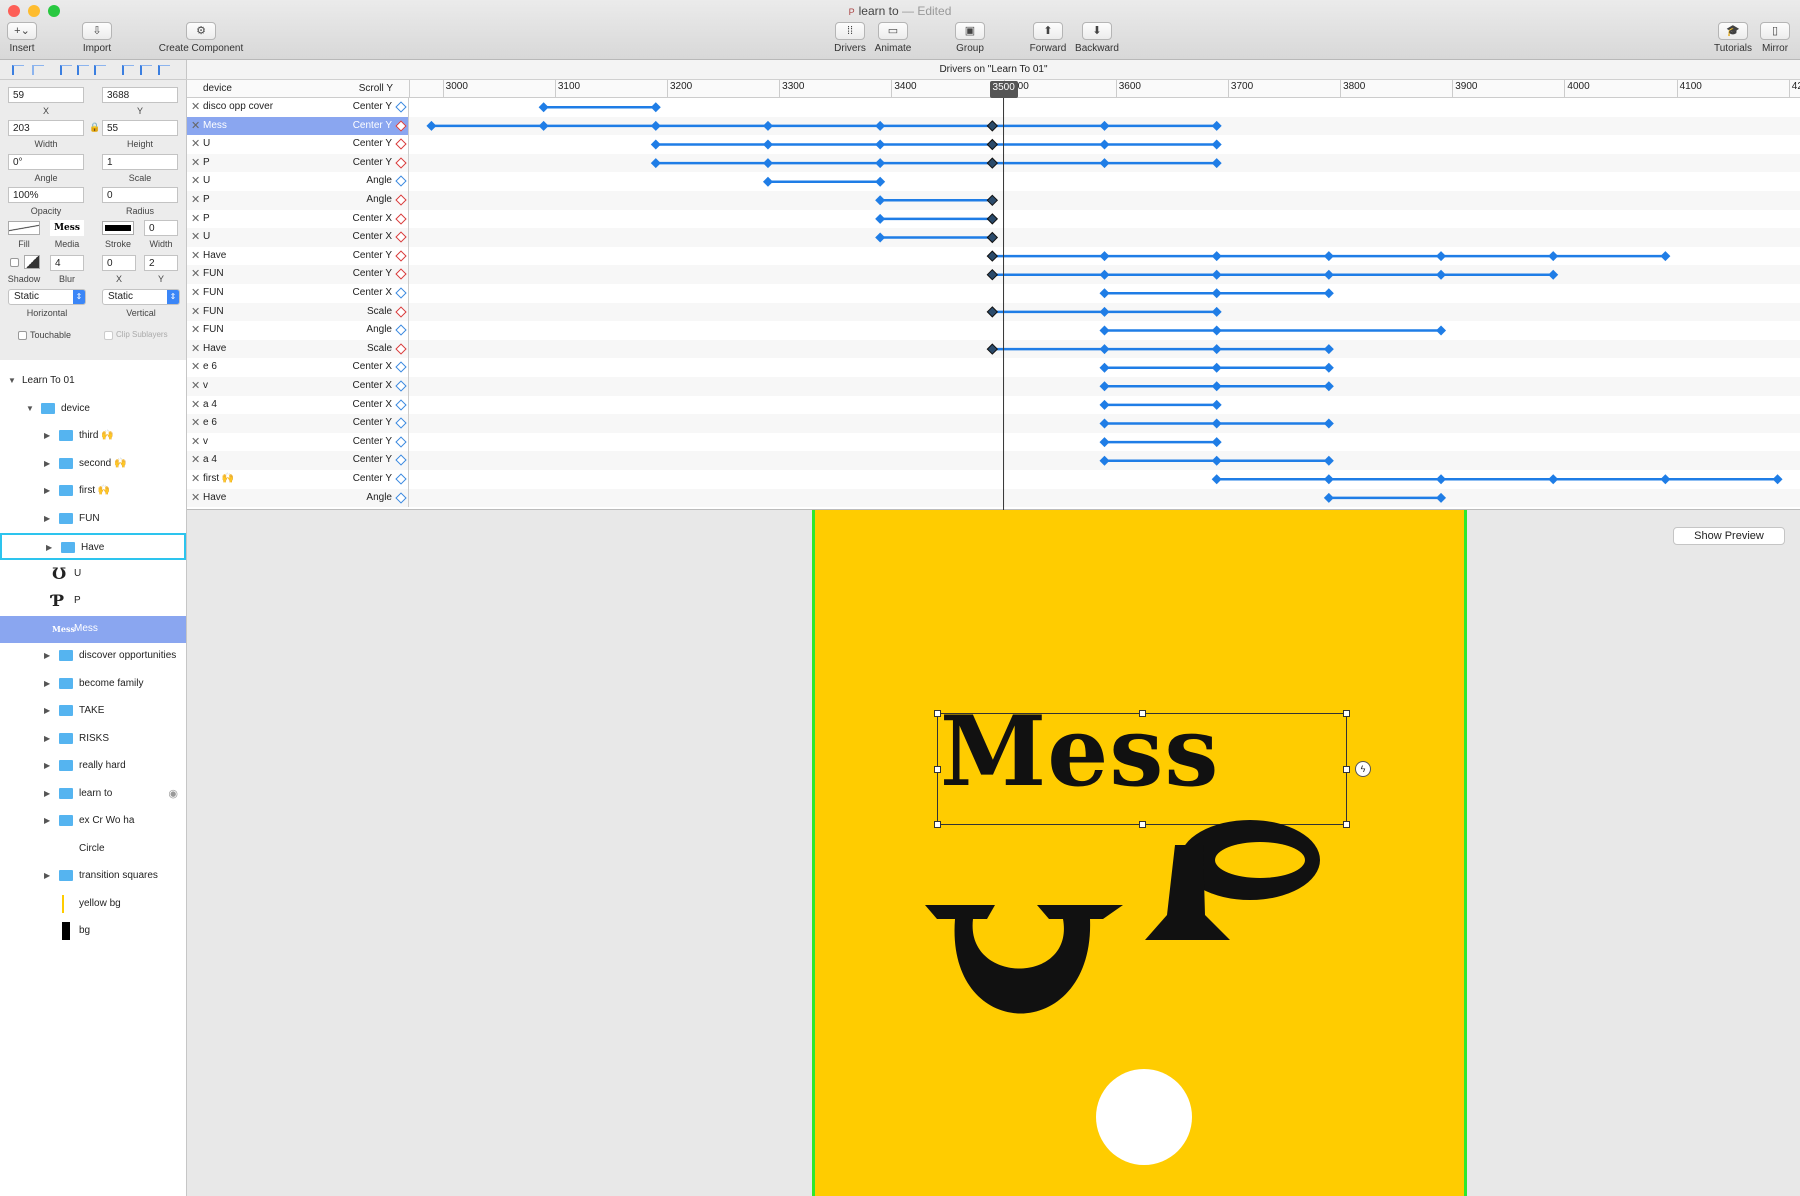  I want to click on layer-row: Mess Mess, so click(93, 629).